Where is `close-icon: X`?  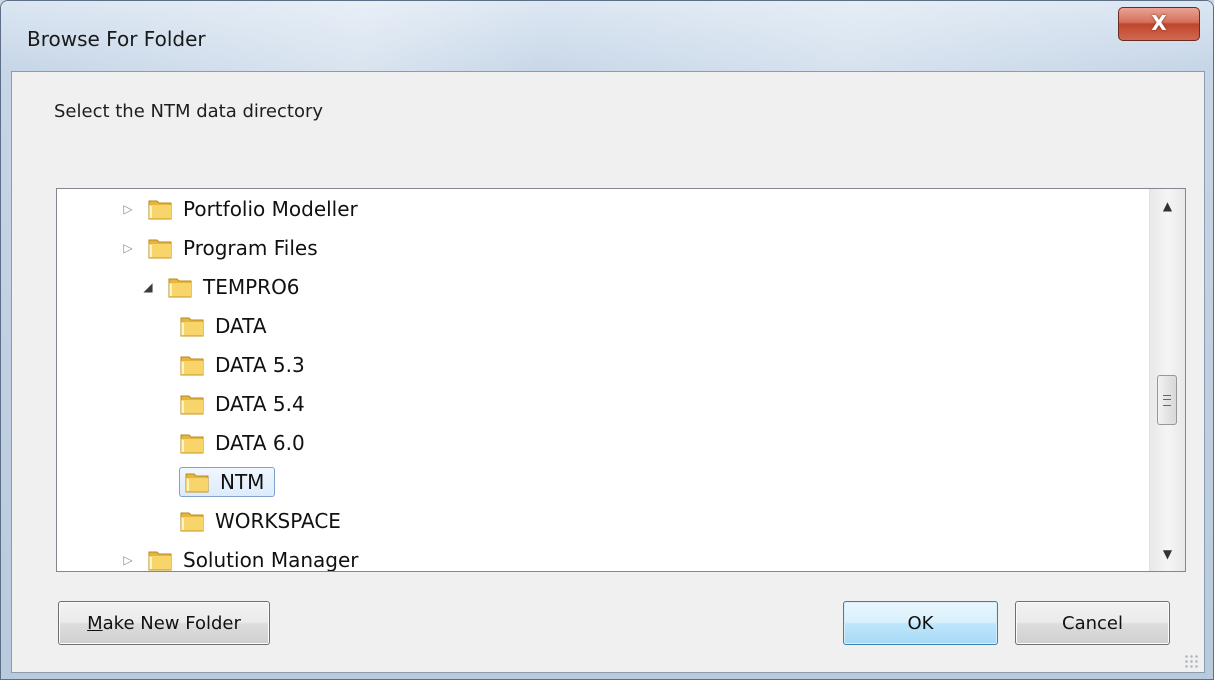 close-icon: X is located at coordinates (1159, 23).